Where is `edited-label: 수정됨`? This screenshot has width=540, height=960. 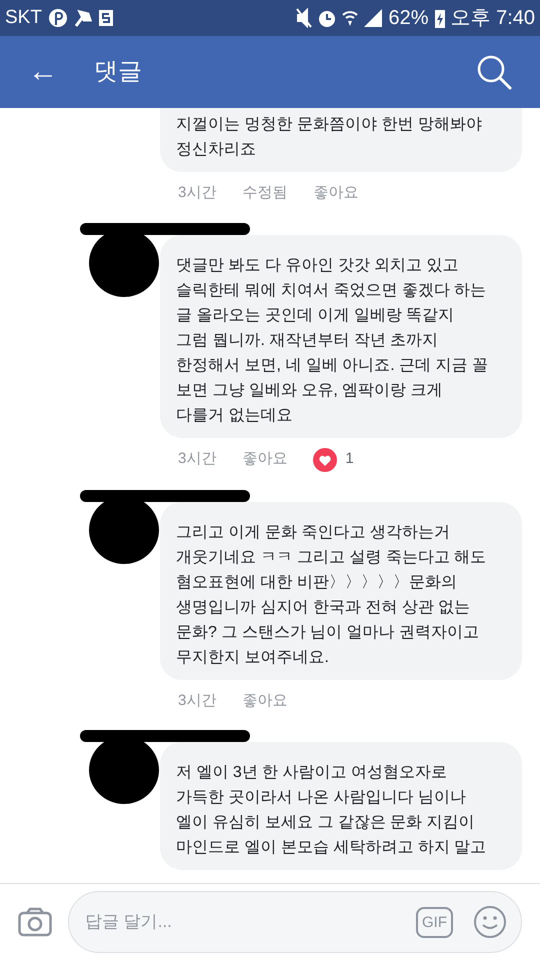
edited-label: 수정됨 is located at coordinates (265, 193).